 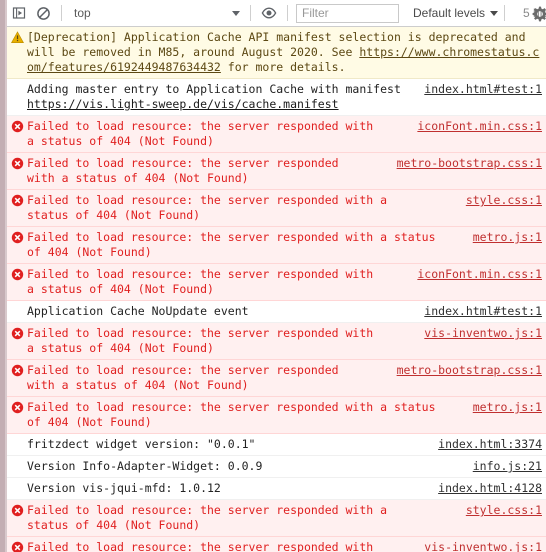 What do you see at coordinates (269, 13) in the screenshot?
I see `eye-icon` at bounding box center [269, 13].